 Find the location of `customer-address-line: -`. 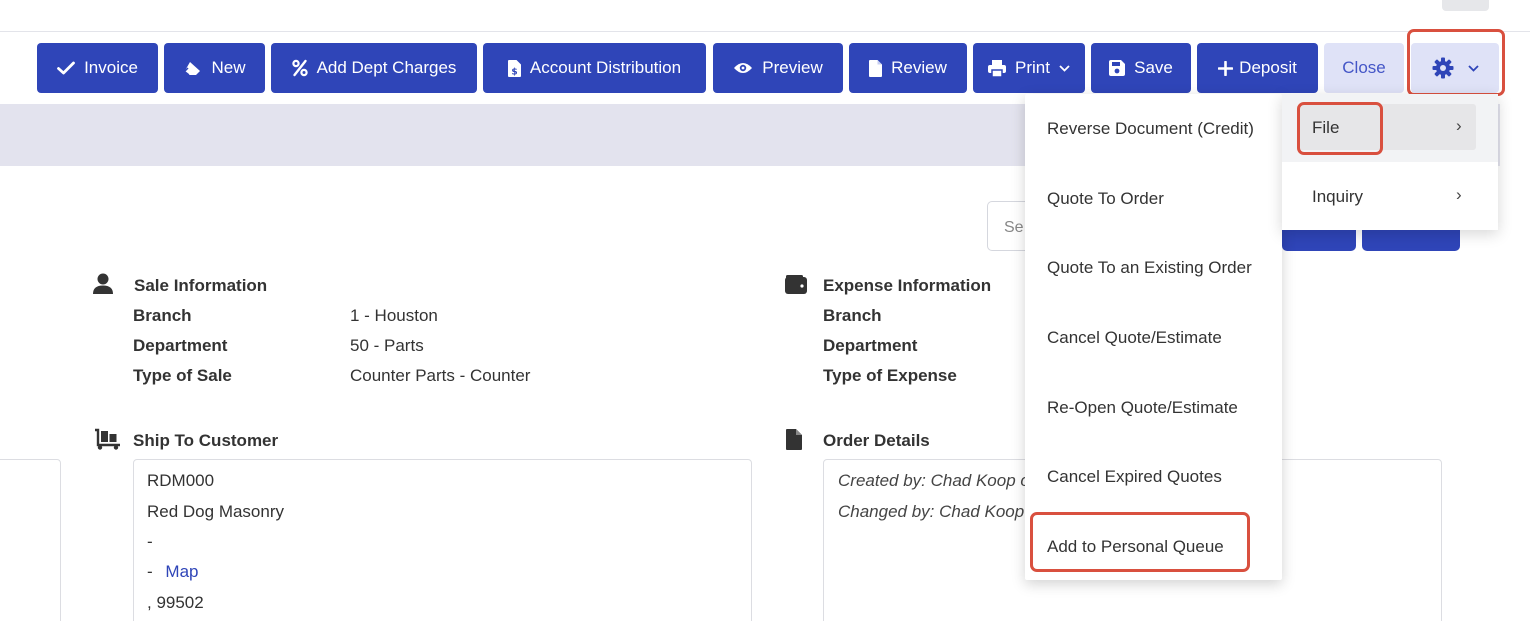

customer-address-line: - is located at coordinates (150, 541).